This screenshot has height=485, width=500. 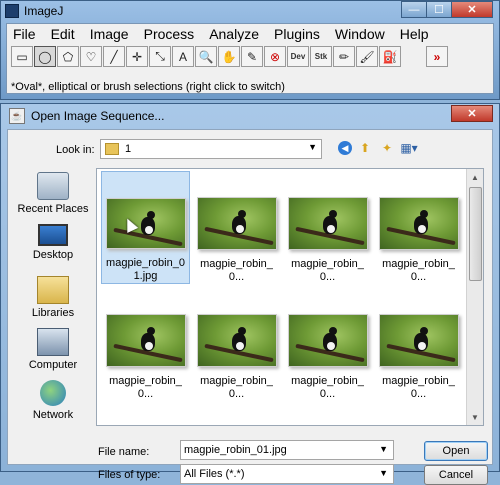 What do you see at coordinates (53, 209) in the screenshot?
I see `place-label: Recent Places` at bounding box center [53, 209].